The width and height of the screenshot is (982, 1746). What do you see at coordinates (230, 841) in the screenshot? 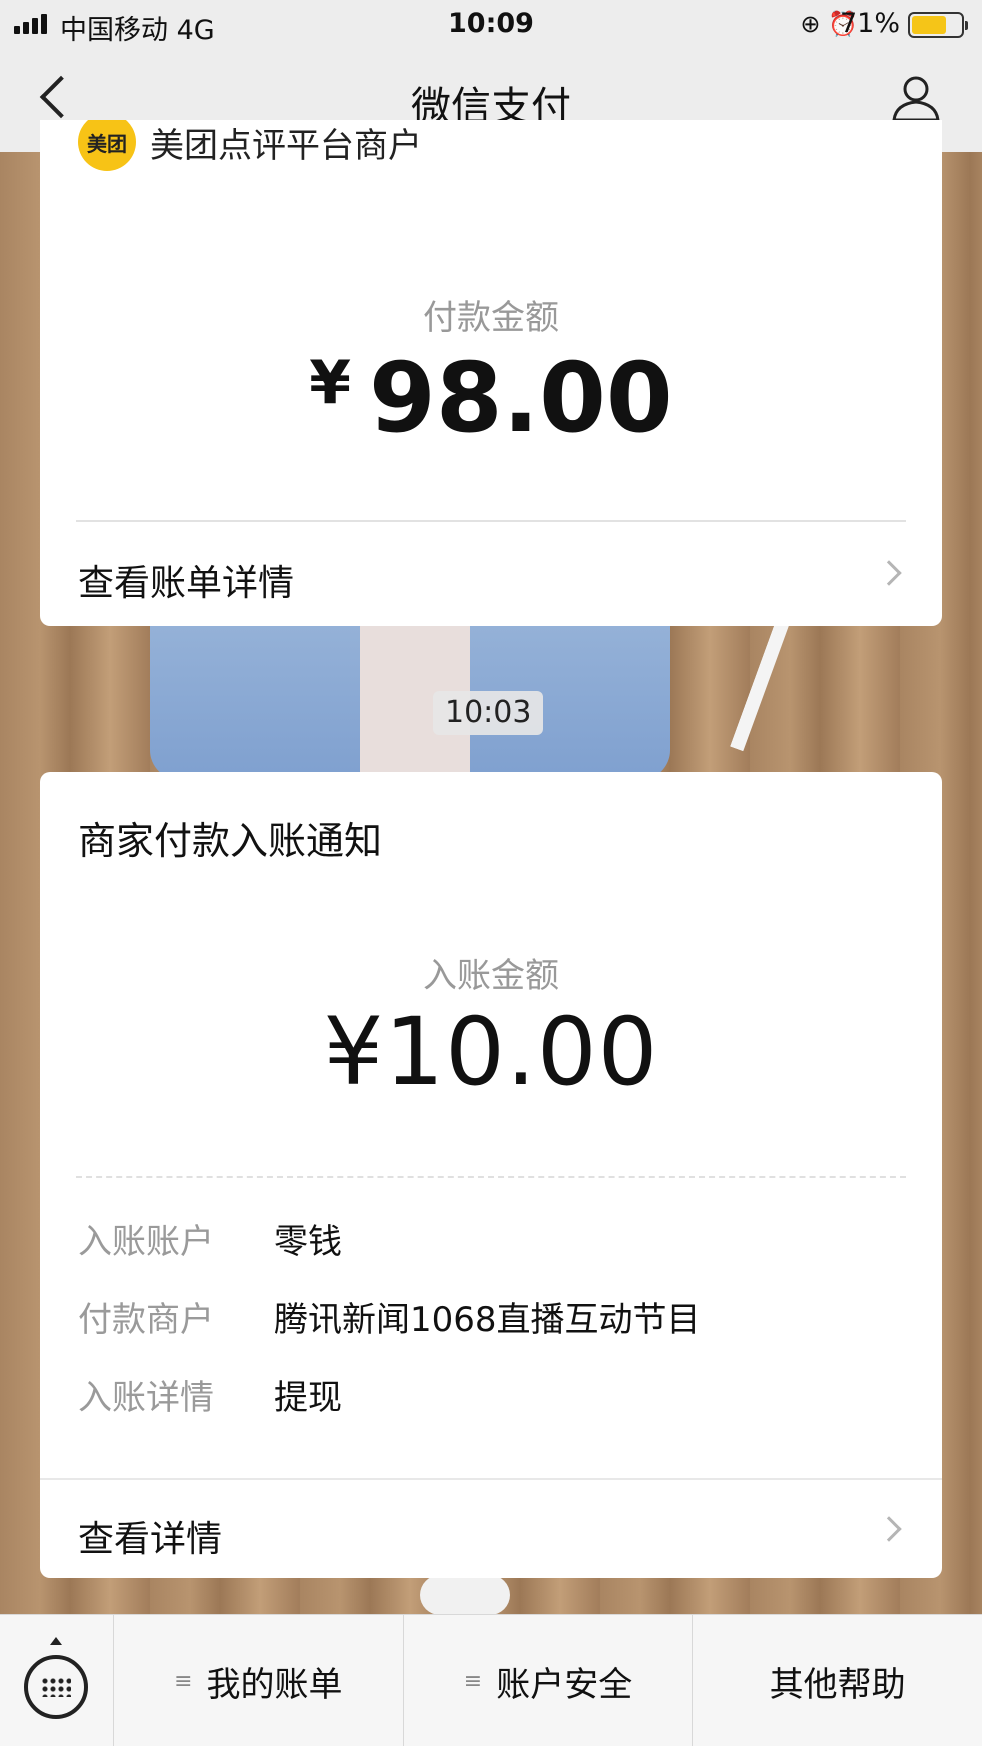
I see `notice-title: 商家付款入账通知` at bounding box center [230, 841].